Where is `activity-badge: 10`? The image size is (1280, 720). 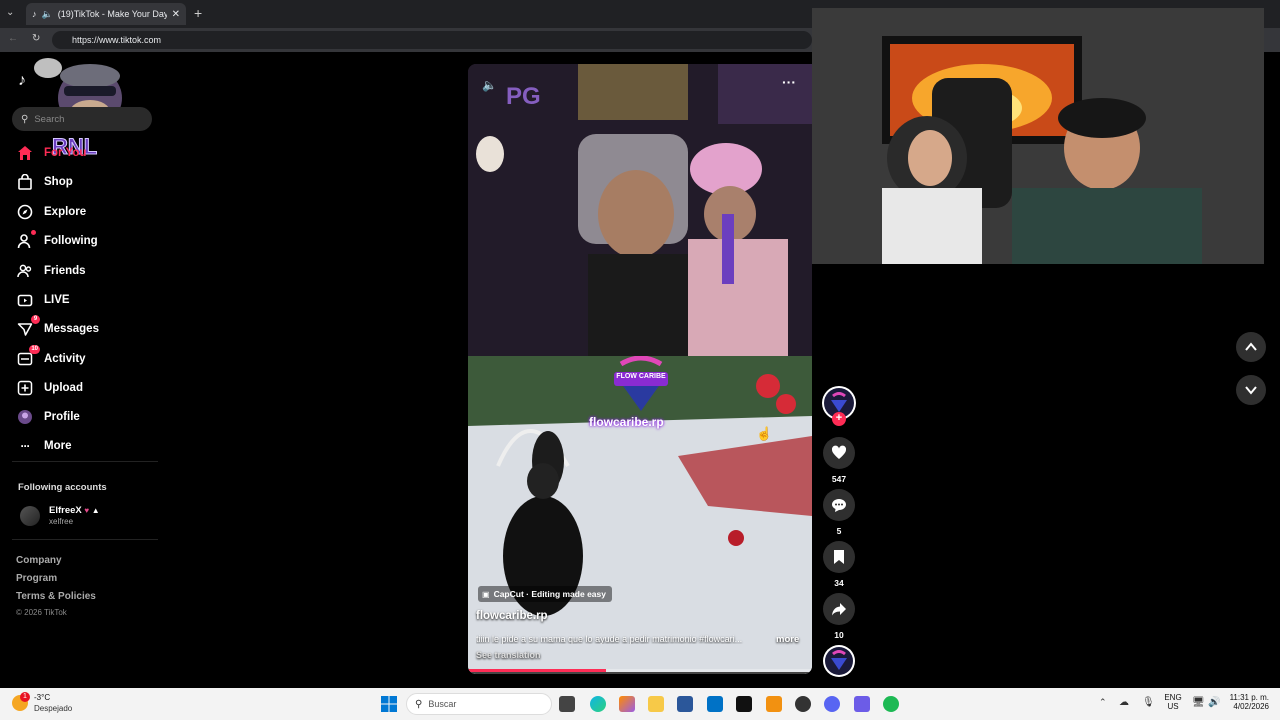
activity-badge: 10 is located at coordinates (34, 349).